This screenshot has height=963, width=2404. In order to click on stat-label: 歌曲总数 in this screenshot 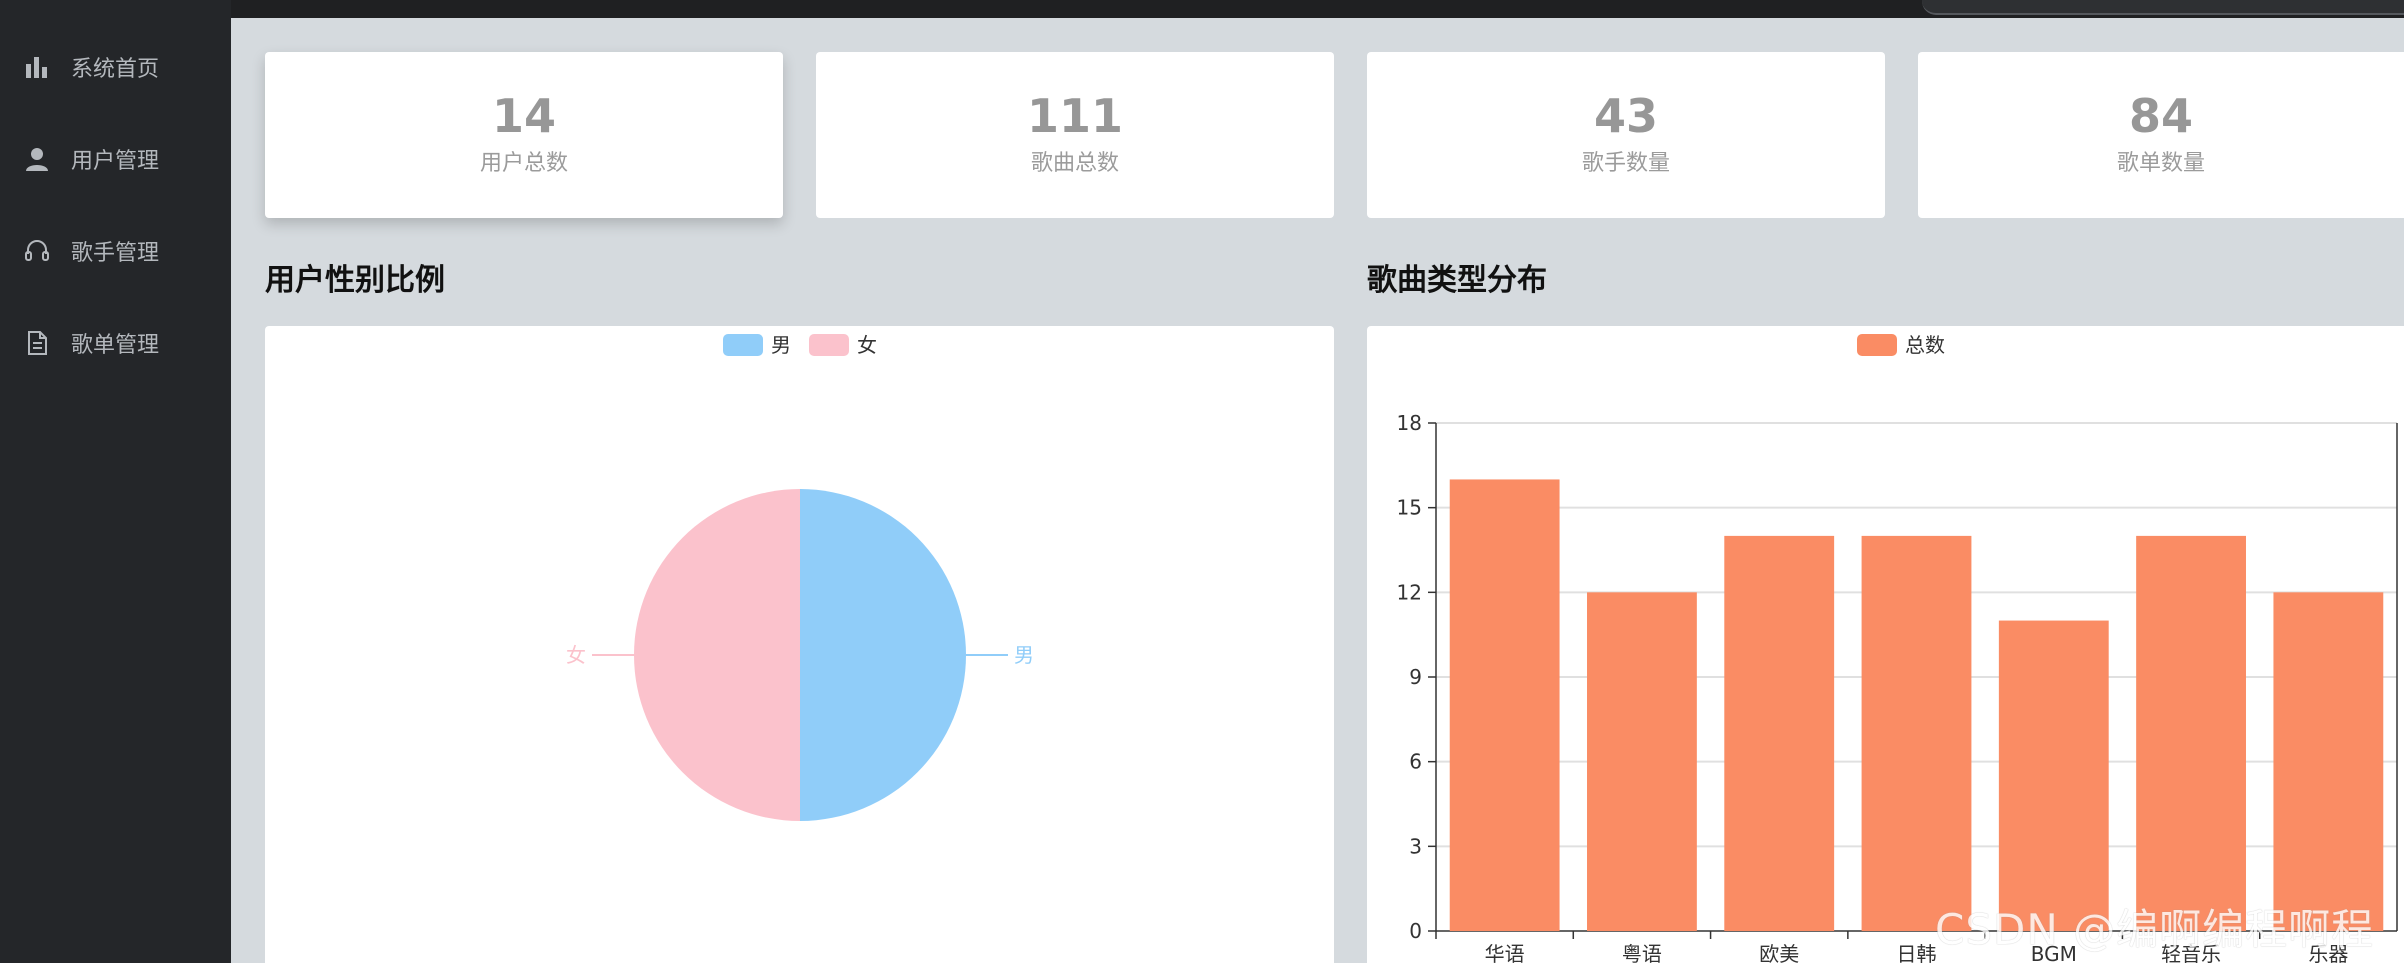, I will do `click(1074, 163)`.